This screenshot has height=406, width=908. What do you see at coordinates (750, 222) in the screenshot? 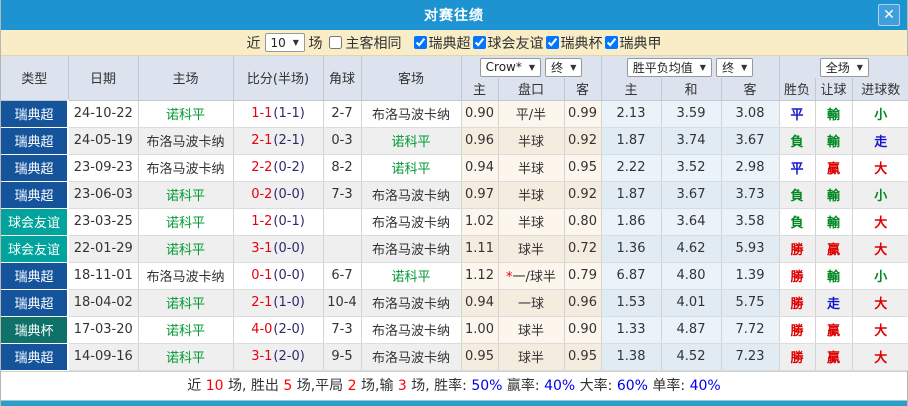
I see `avg-away: 3.58` at bounding box center [750, 222].